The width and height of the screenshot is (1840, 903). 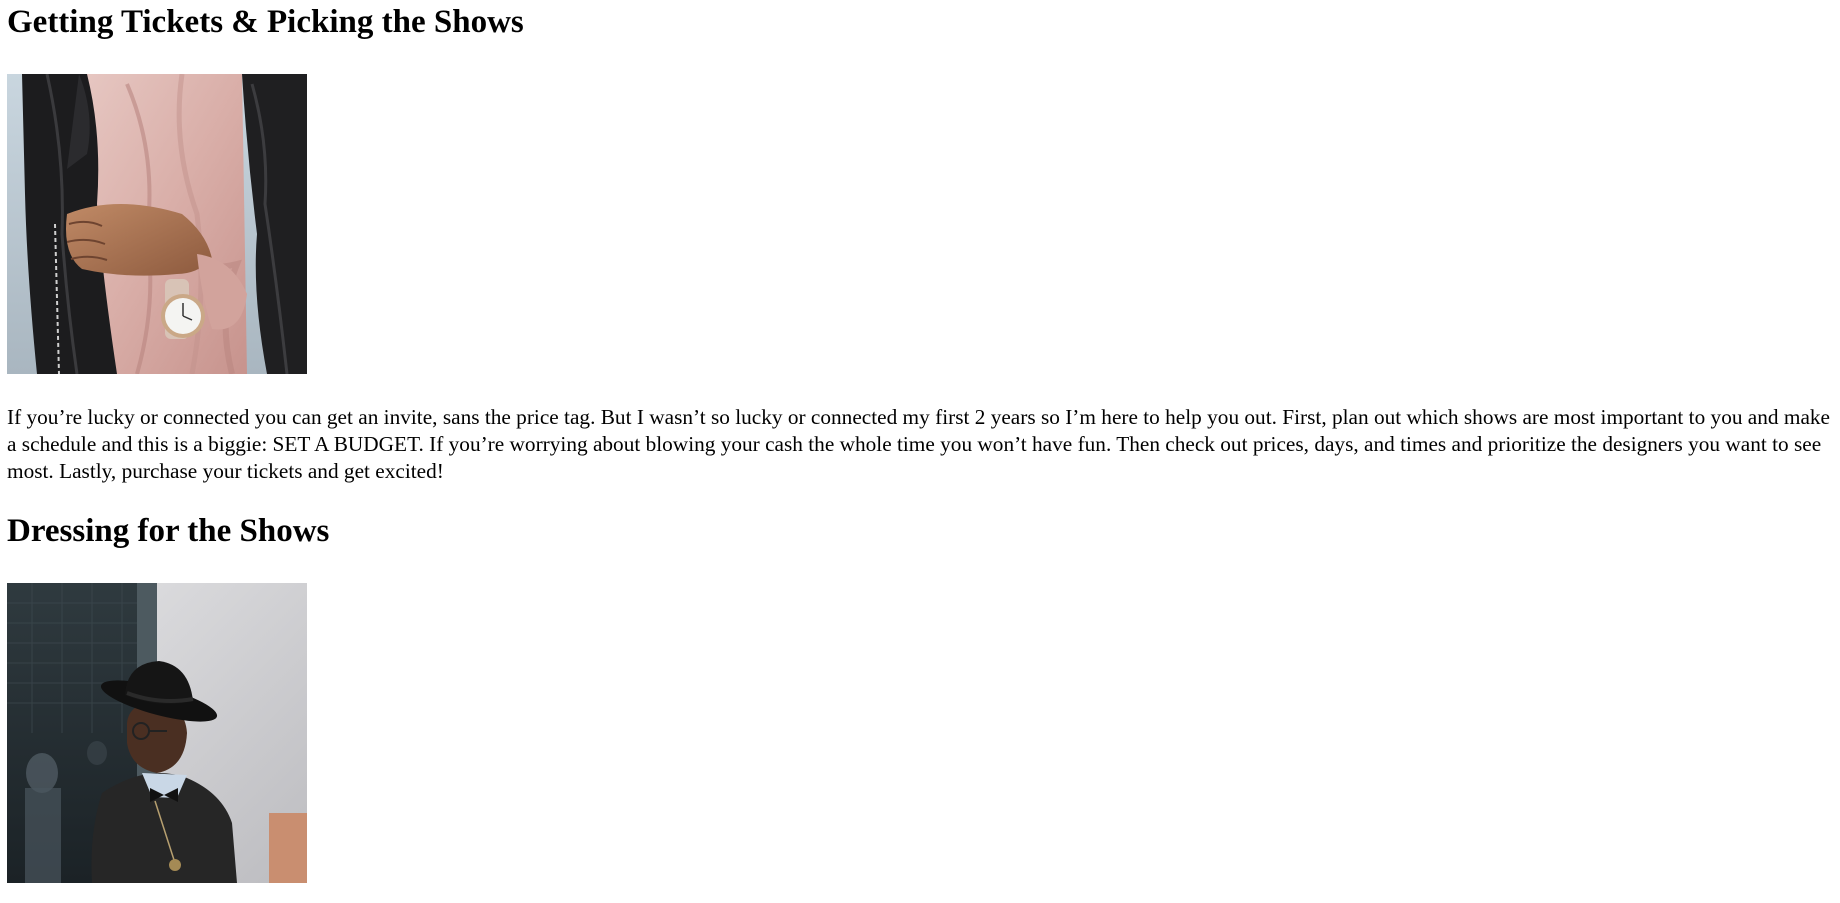 What do you see at coordinates (157, 733) in the screenshot?
I see `photo-man-in-hat` at bounding box center [157, 733].